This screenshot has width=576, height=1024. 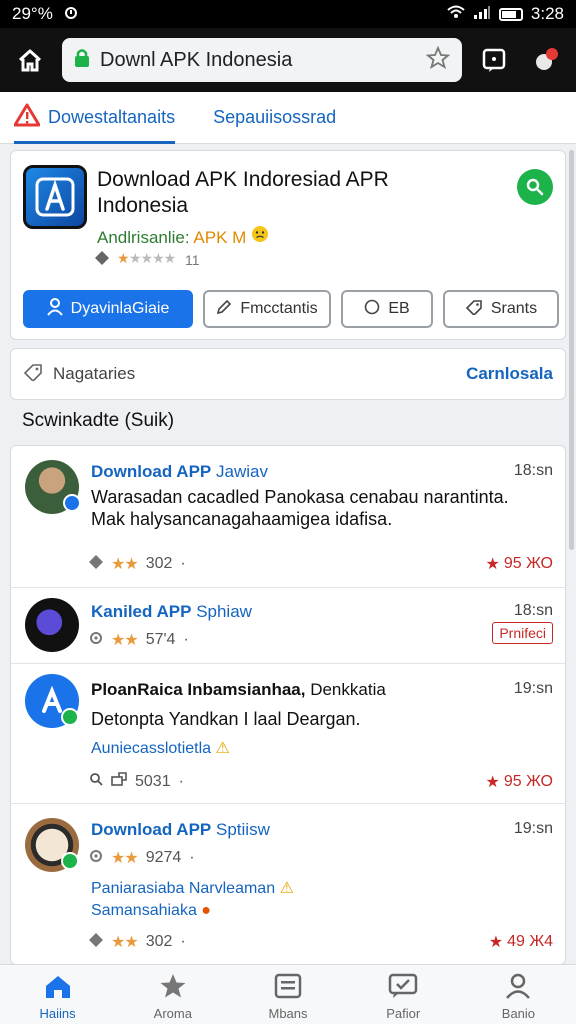 I want to click on nav-messages: Pafior, so click(x=403, y=994).